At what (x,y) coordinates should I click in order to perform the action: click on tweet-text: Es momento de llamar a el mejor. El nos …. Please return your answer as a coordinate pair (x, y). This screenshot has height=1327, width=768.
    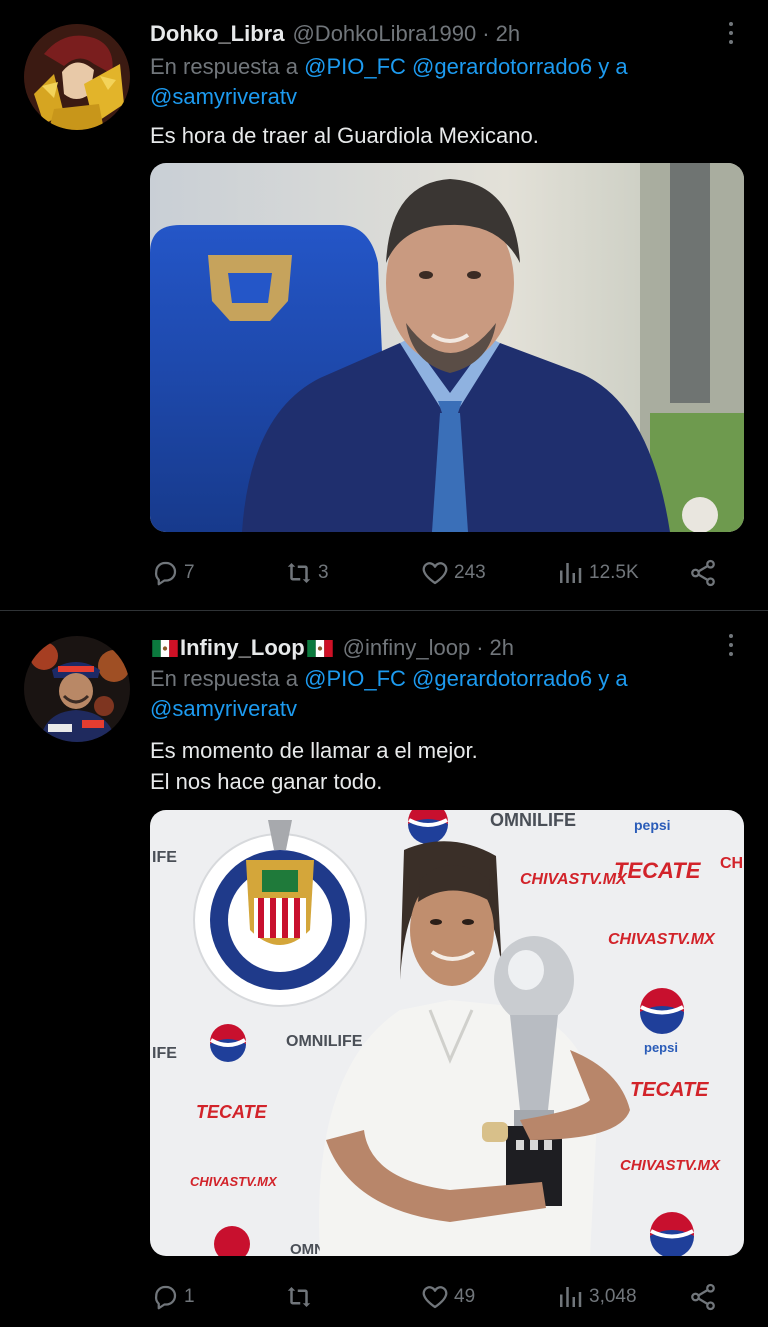
    Looking at the image, I should click on (314, 766).